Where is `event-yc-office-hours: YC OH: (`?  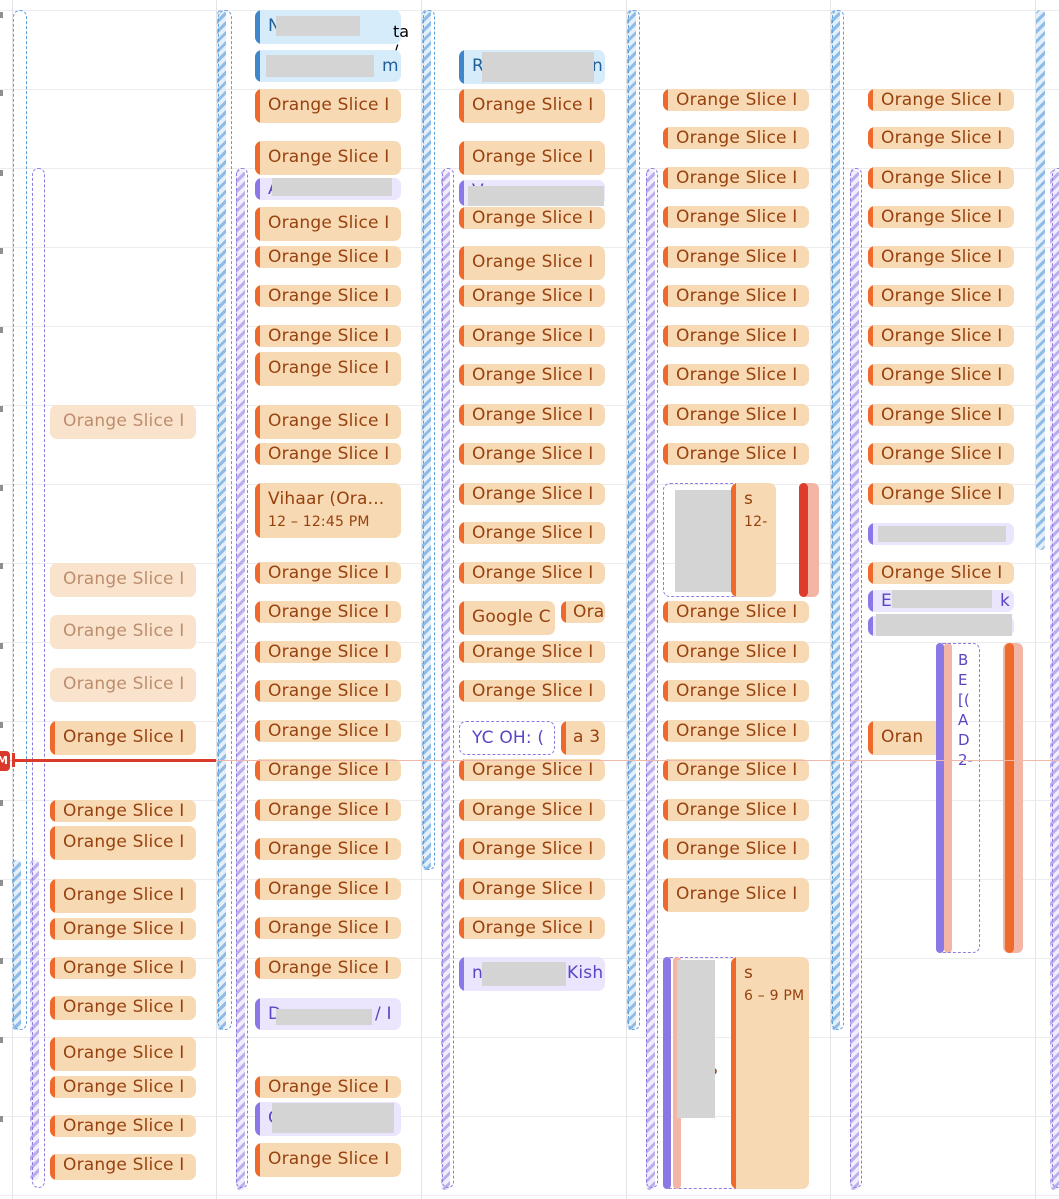 event-yc-office-hours: YC OH: ( is located at coordinates (507, 738).